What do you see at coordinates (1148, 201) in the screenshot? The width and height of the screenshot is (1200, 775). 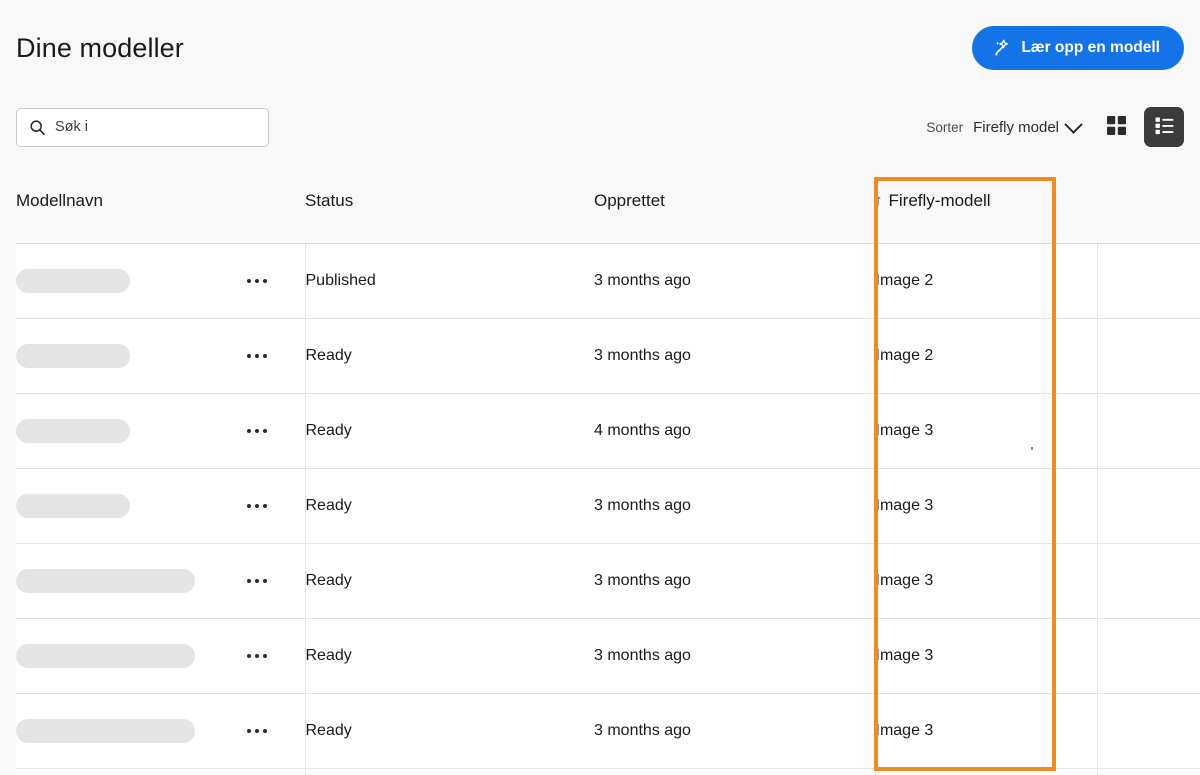 I see `column-header-spacer` at bounding box center [1148, 201].